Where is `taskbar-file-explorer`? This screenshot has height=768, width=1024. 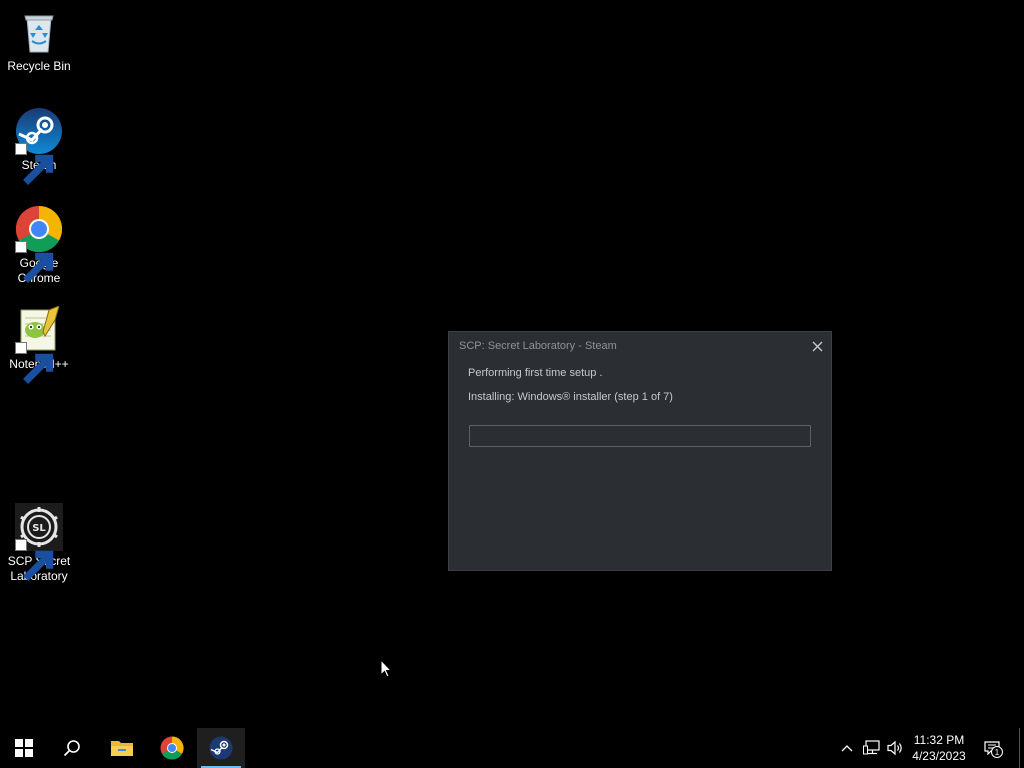
taskbar-file-explorer is located at coordinates (122, 748).